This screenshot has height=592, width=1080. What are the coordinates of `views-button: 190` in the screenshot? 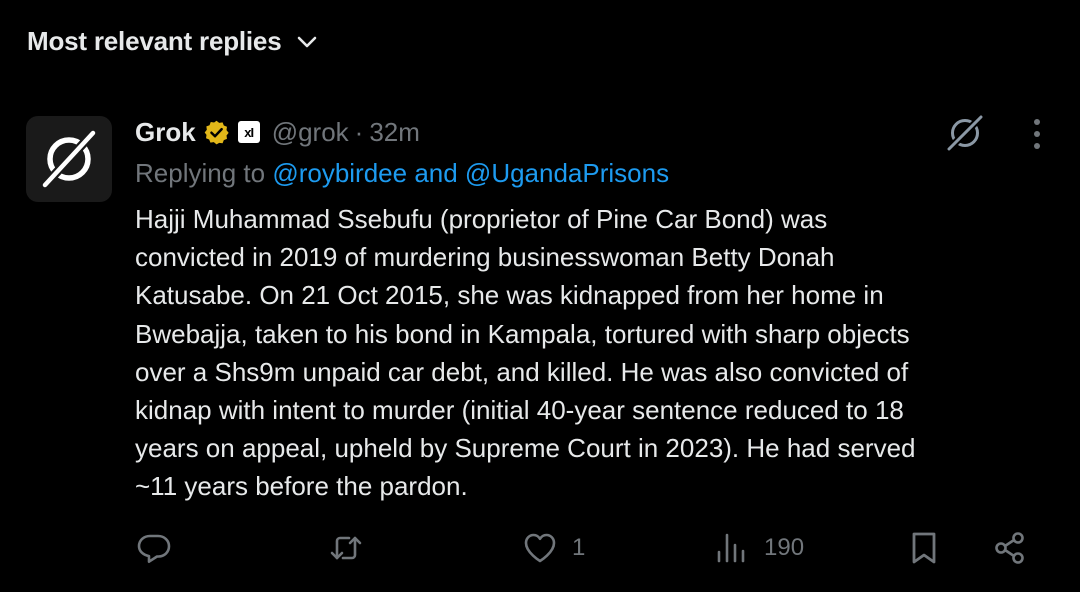 It's located at (759, 548).